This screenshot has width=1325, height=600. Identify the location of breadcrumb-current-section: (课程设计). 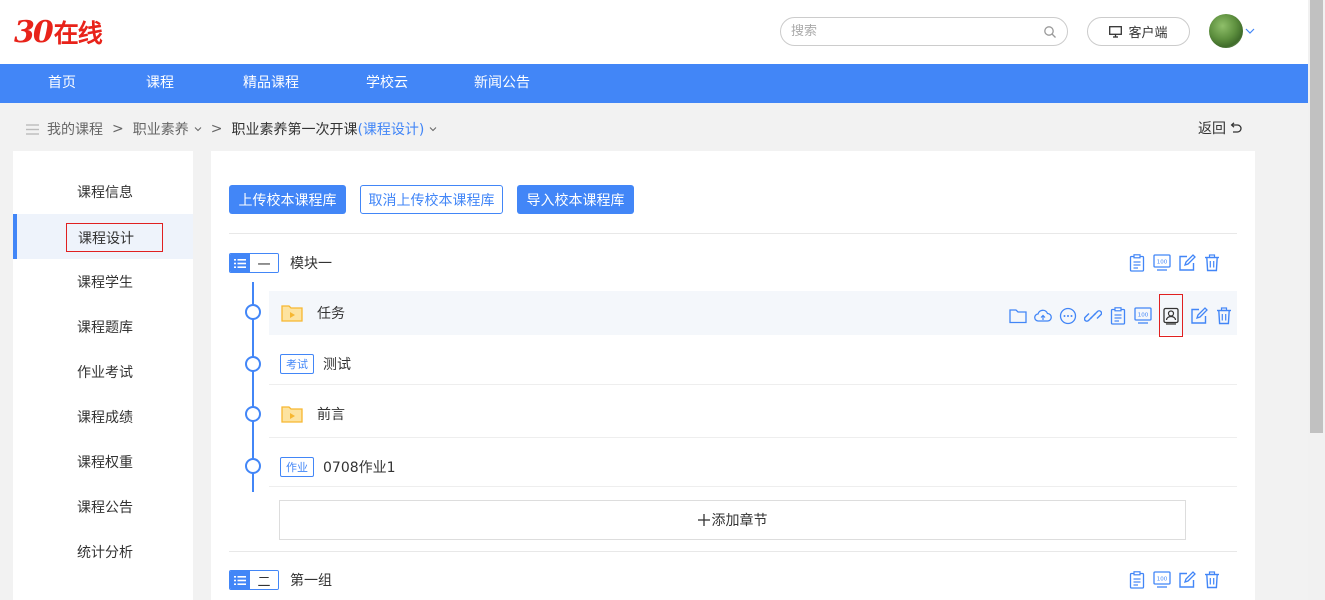
(390, 129).